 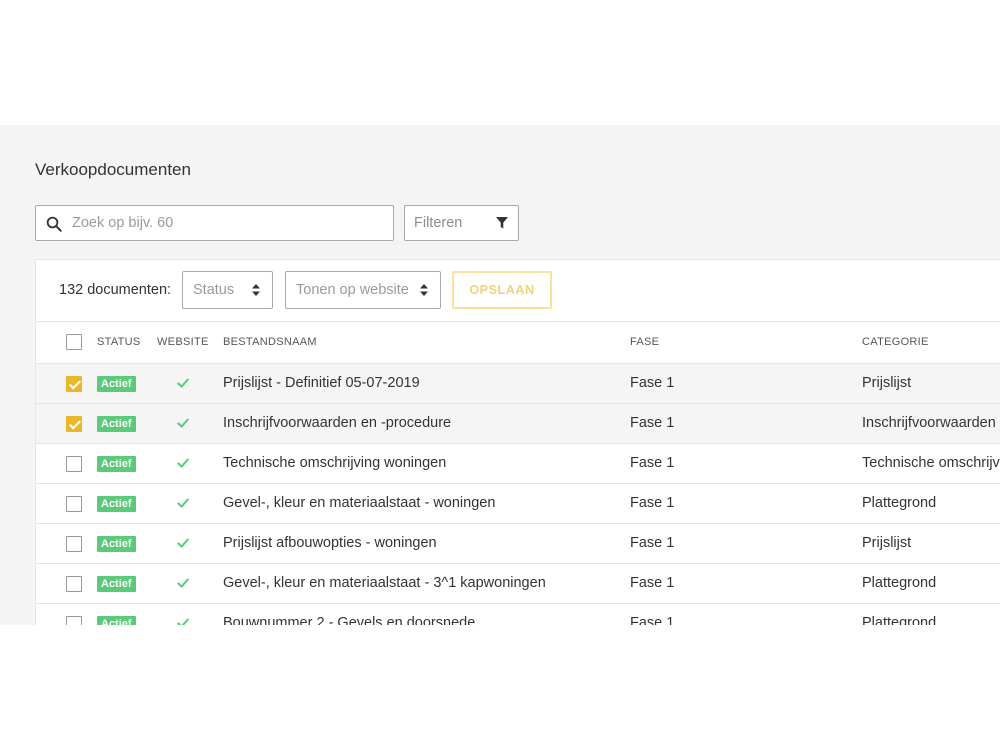 I want to click on search-icon, so click(x=54, y=224).